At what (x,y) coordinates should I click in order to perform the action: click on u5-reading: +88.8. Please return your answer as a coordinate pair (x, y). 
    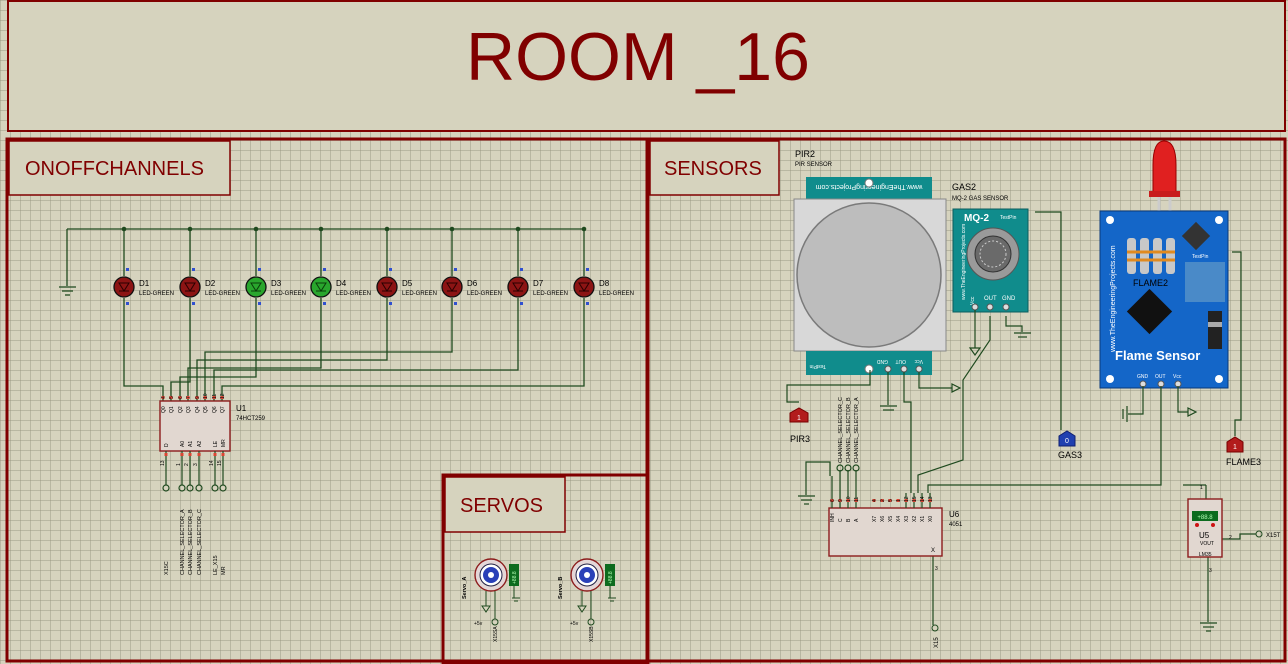
    Looking at the image, I should click on (1205, 518).